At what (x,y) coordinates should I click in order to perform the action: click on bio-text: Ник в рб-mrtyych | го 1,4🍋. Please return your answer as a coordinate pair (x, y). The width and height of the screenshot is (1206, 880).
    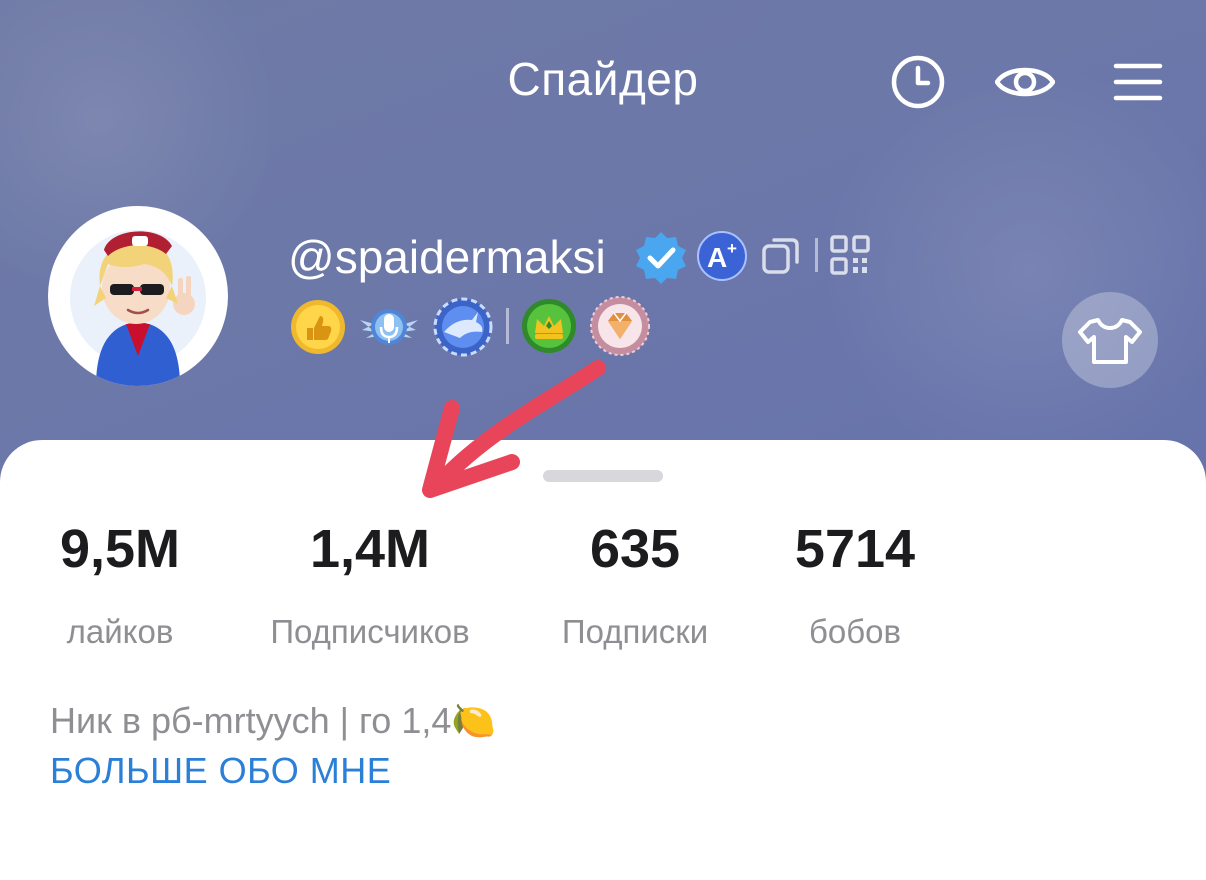
    Looking at the image, I should click on (273, 721).